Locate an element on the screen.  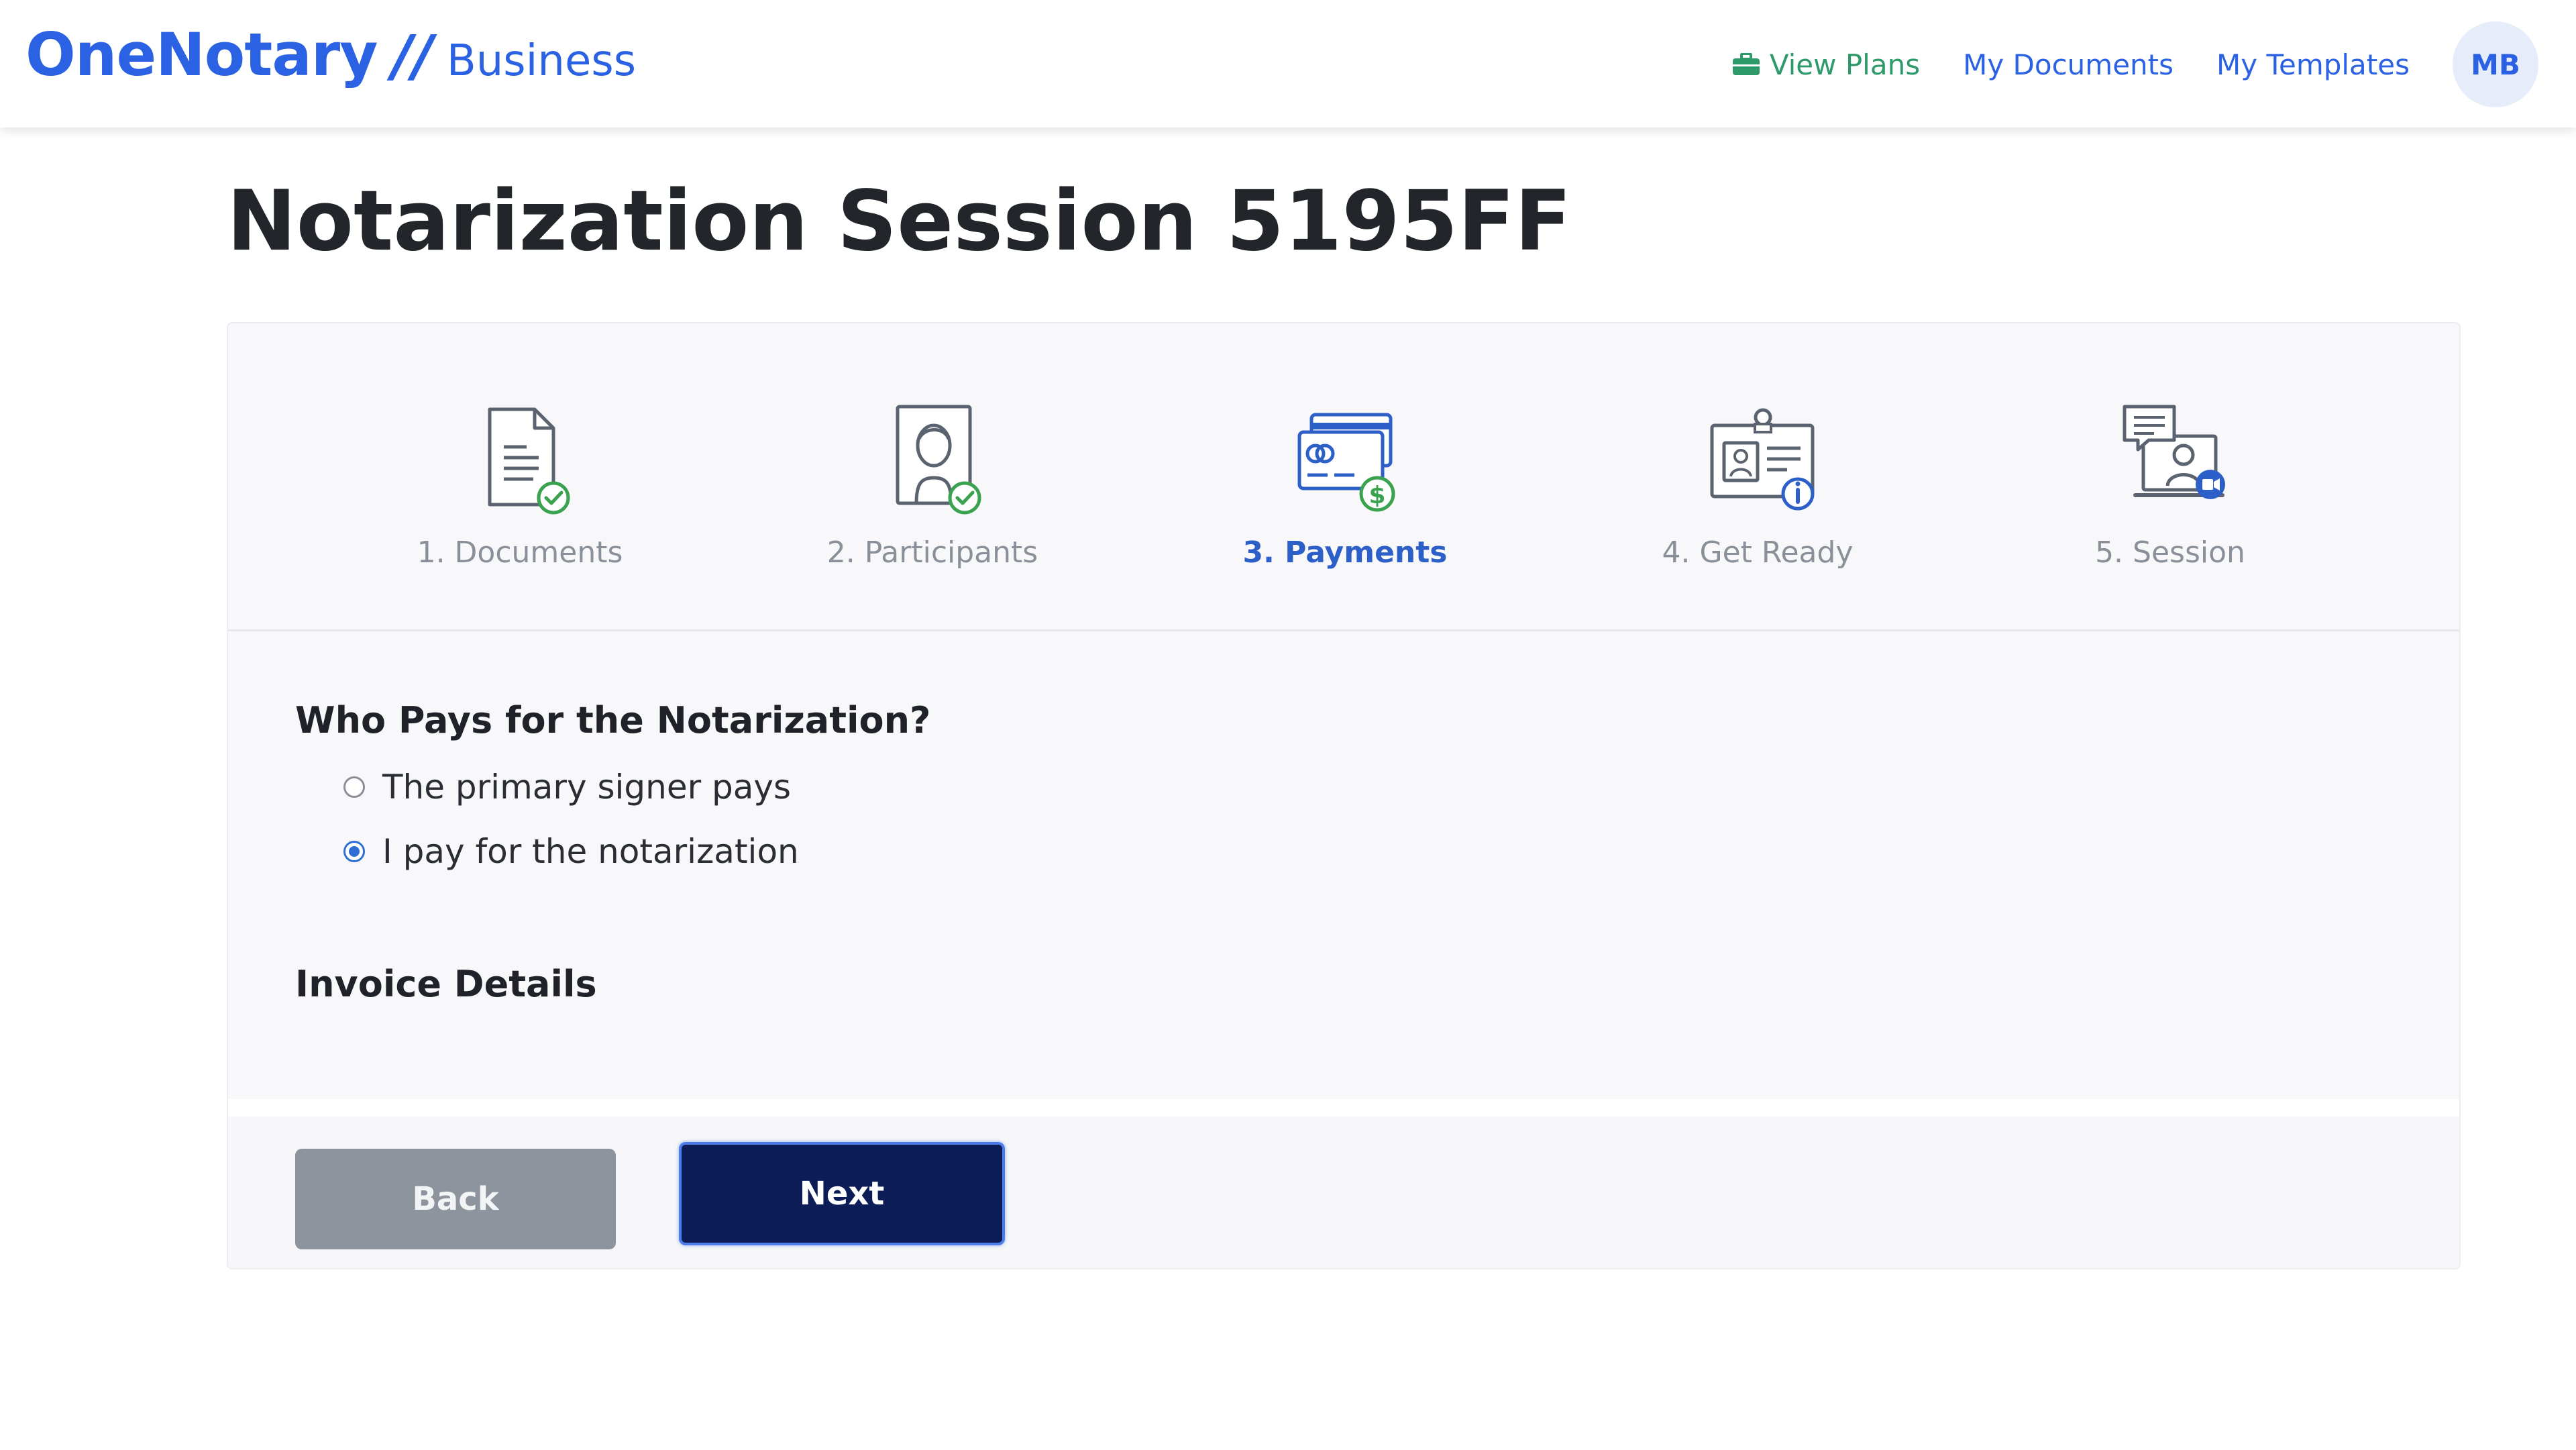
page-title: Notarization Session 5195FF is located at coordinates (899, 222).